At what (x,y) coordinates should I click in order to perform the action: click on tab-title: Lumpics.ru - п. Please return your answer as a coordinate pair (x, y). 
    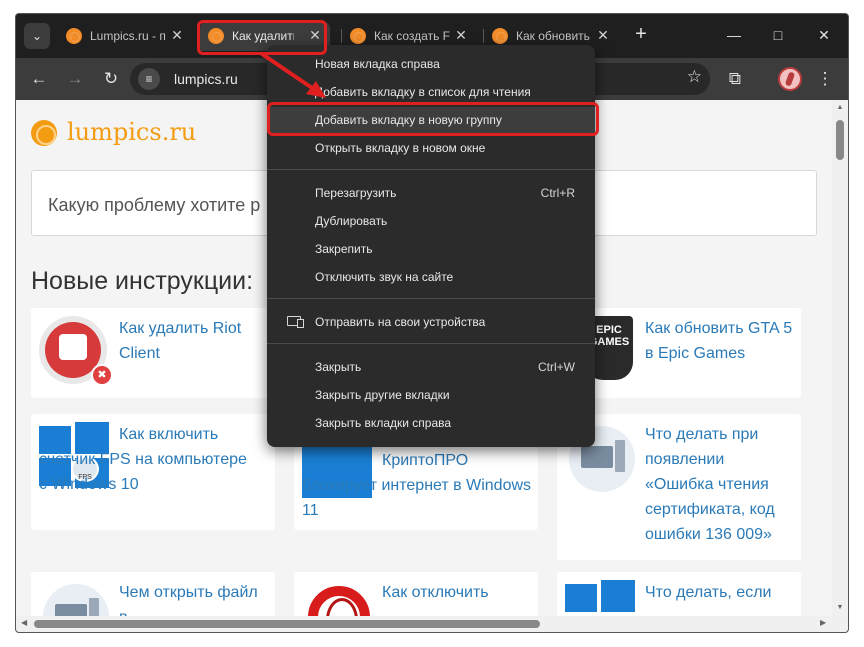
    Looking at the image, I should click on (128, 36).